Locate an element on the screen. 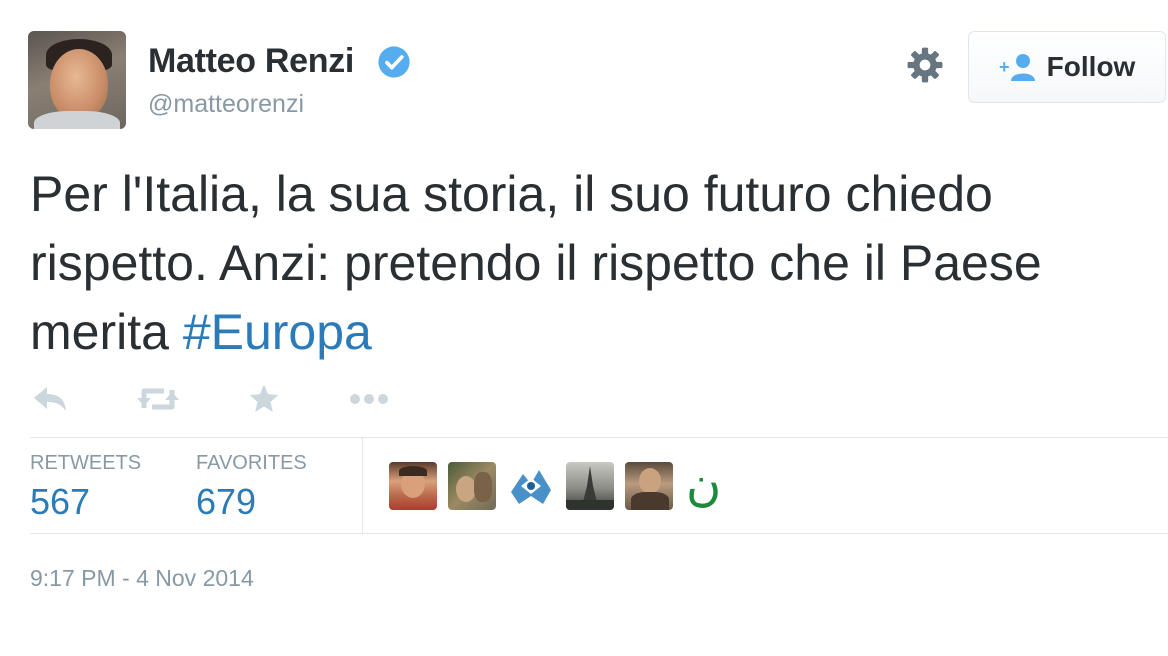 This screenshot has width=1168, height=656. retweets-label: RETWEETS is located at coordinates (86, 463).